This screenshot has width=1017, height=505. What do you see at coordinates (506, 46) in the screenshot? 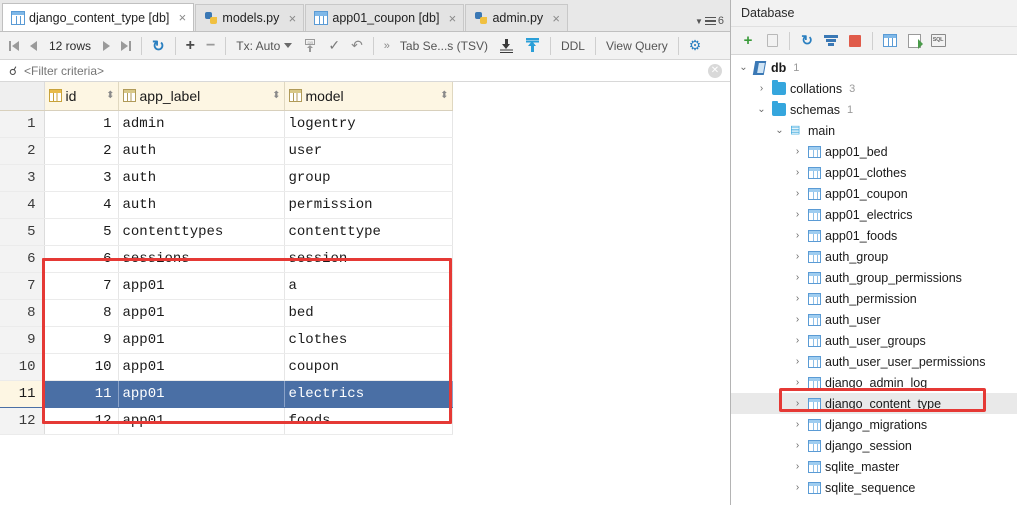
I see `import-data-button` at bounding box center [506, 46].